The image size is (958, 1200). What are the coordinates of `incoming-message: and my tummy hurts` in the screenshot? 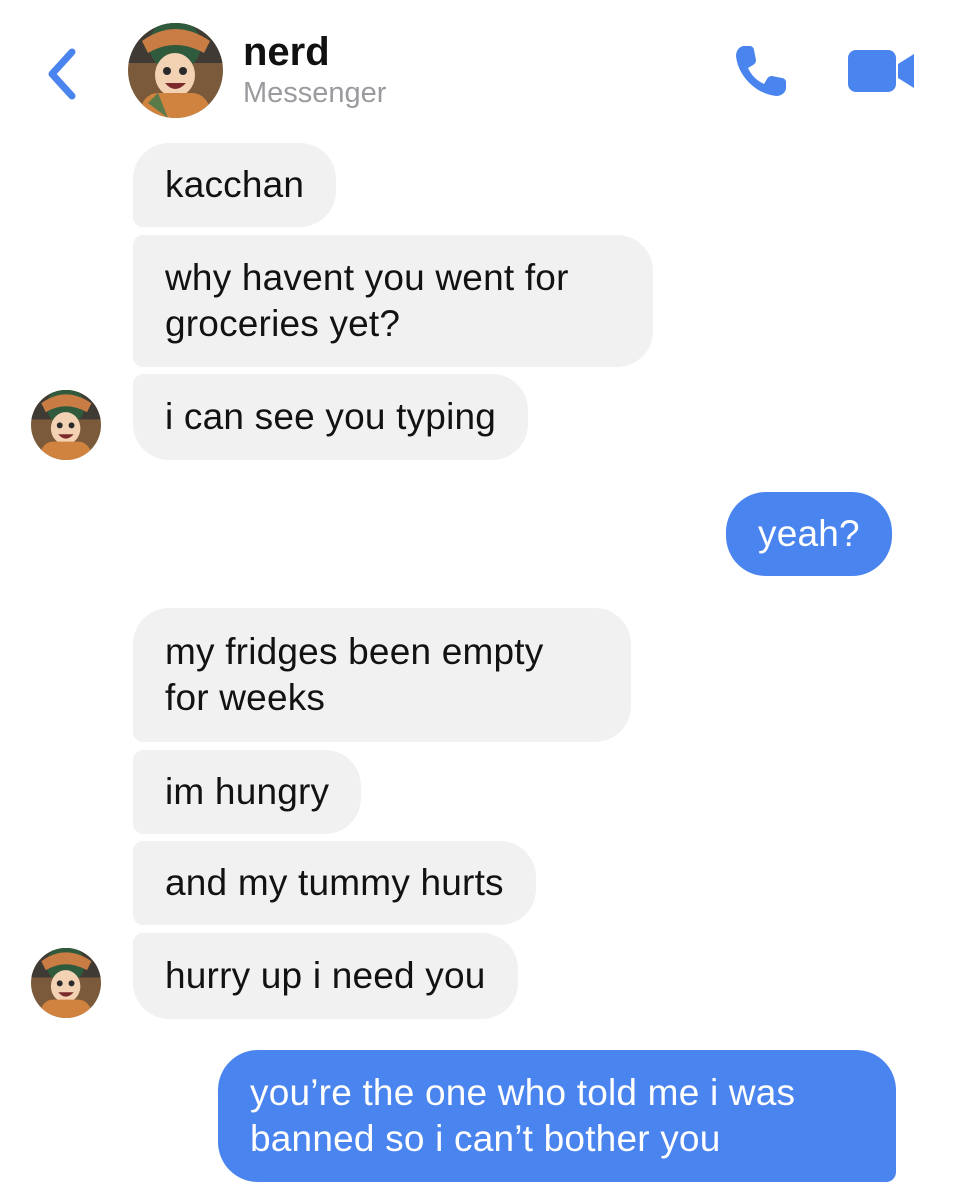 It's located at (334, 883).